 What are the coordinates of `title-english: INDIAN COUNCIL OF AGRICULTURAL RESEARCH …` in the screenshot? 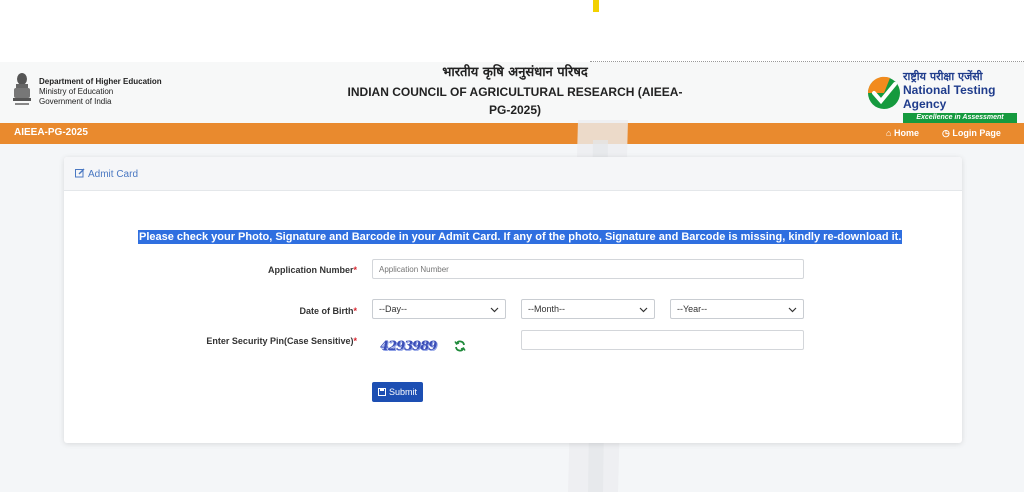 It's located at (515, 101).